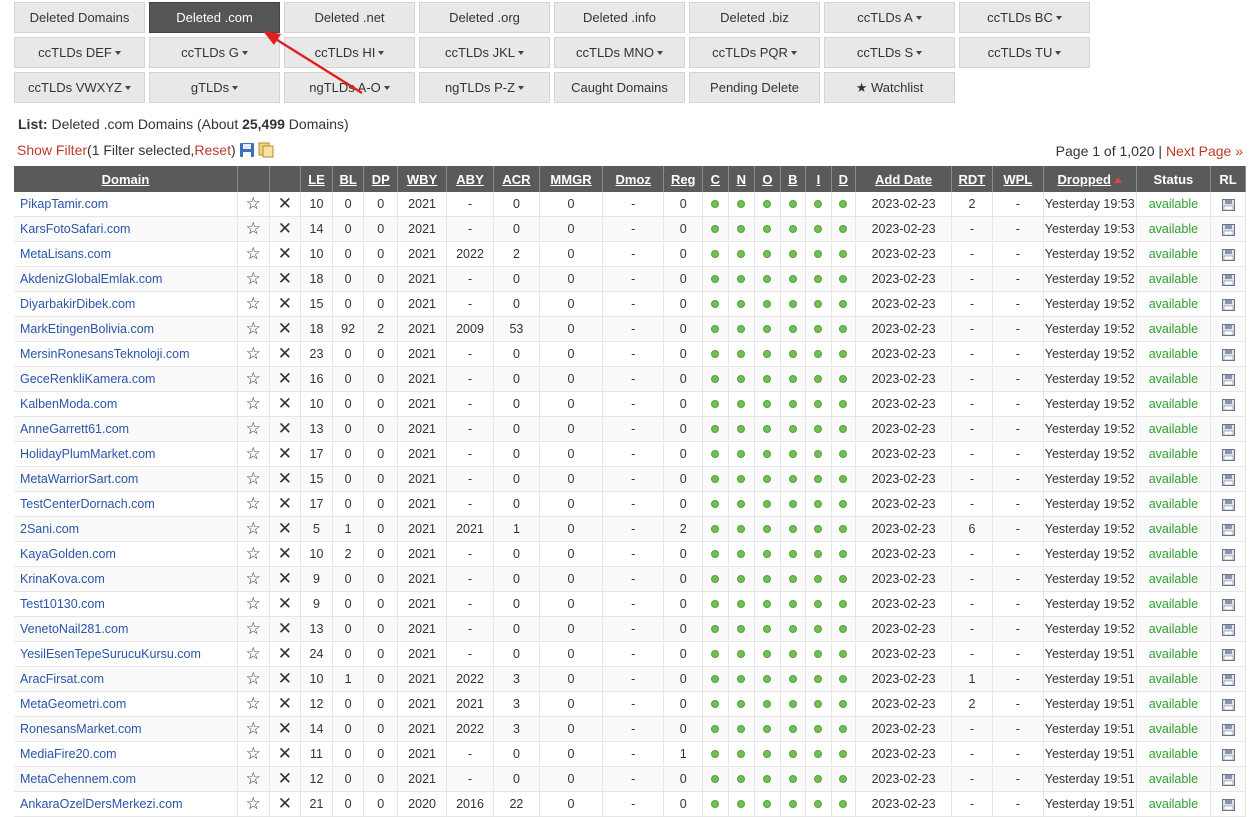 This screenshot has height=817, width=1250. Describe the element at coordinates (715, 179) in the screenshot. I see `col-header-c: C` at that location.